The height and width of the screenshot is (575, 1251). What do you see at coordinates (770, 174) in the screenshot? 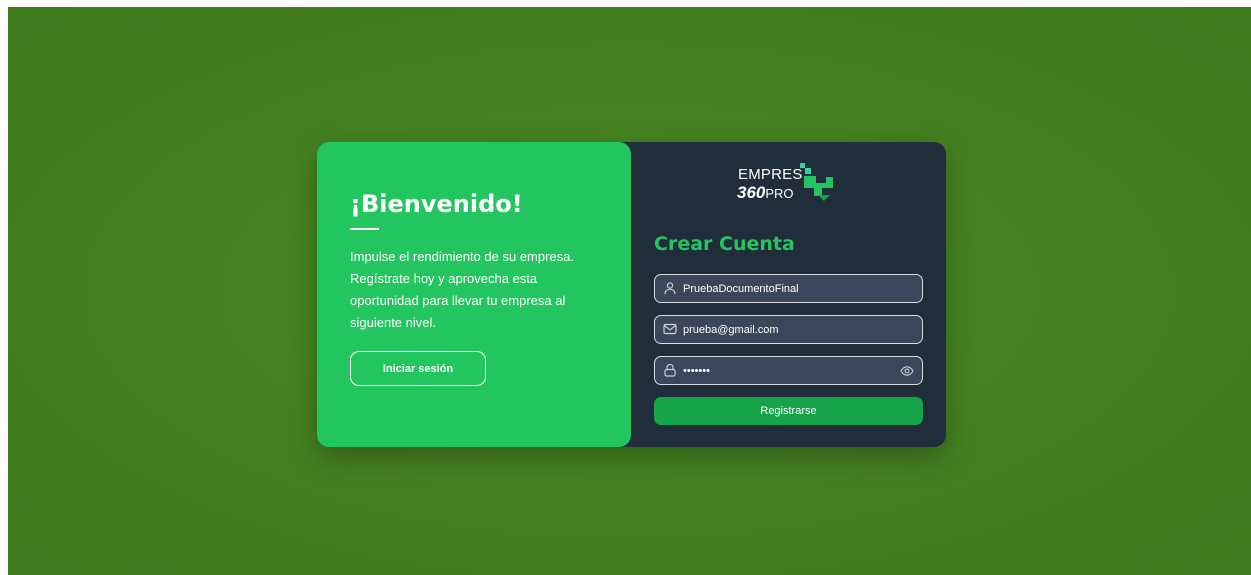
I see `logo-text-top: EMPRES` at bounding box center [770, 174].